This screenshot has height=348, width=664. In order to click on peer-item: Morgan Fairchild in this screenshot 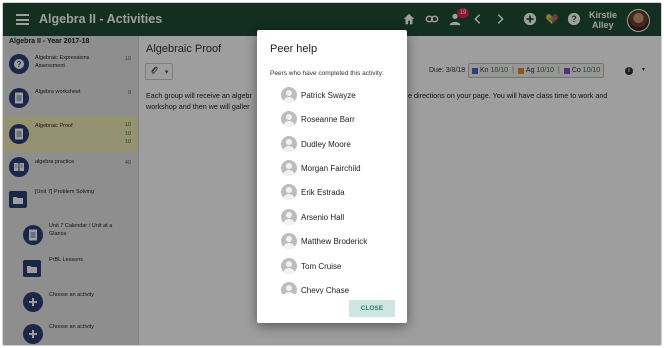, I will do `click(341, 168)`.